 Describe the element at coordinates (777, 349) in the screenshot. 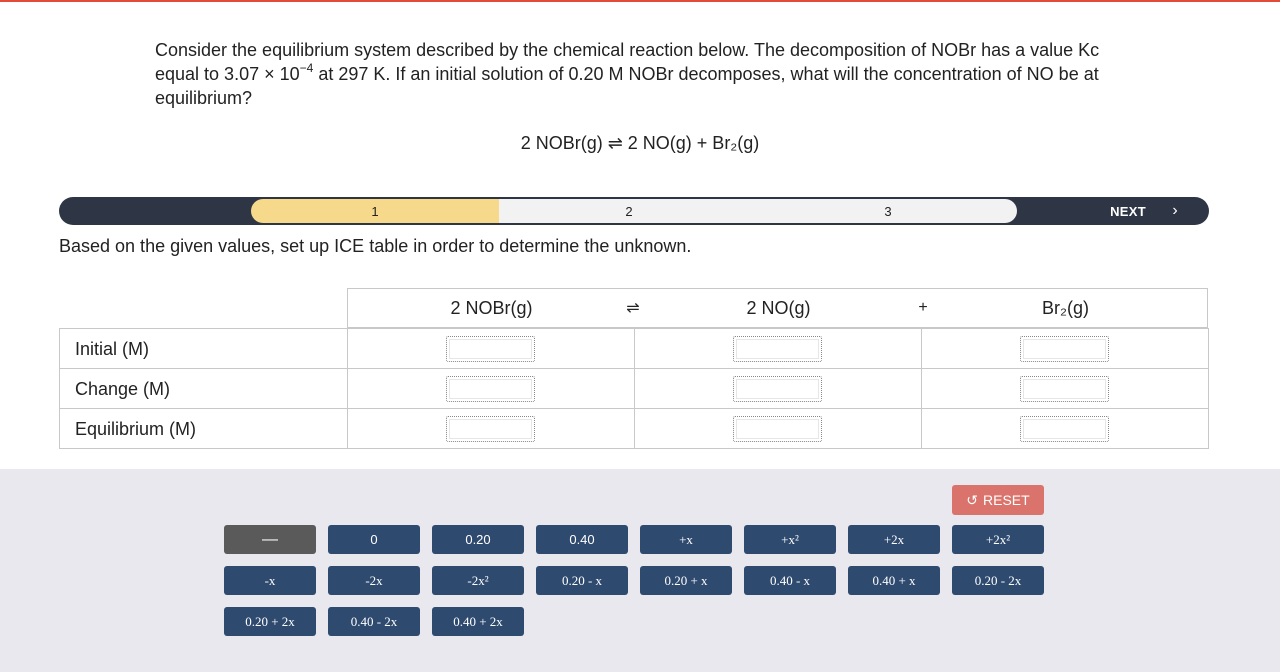

I see `drop-target-initial-no` at that location.